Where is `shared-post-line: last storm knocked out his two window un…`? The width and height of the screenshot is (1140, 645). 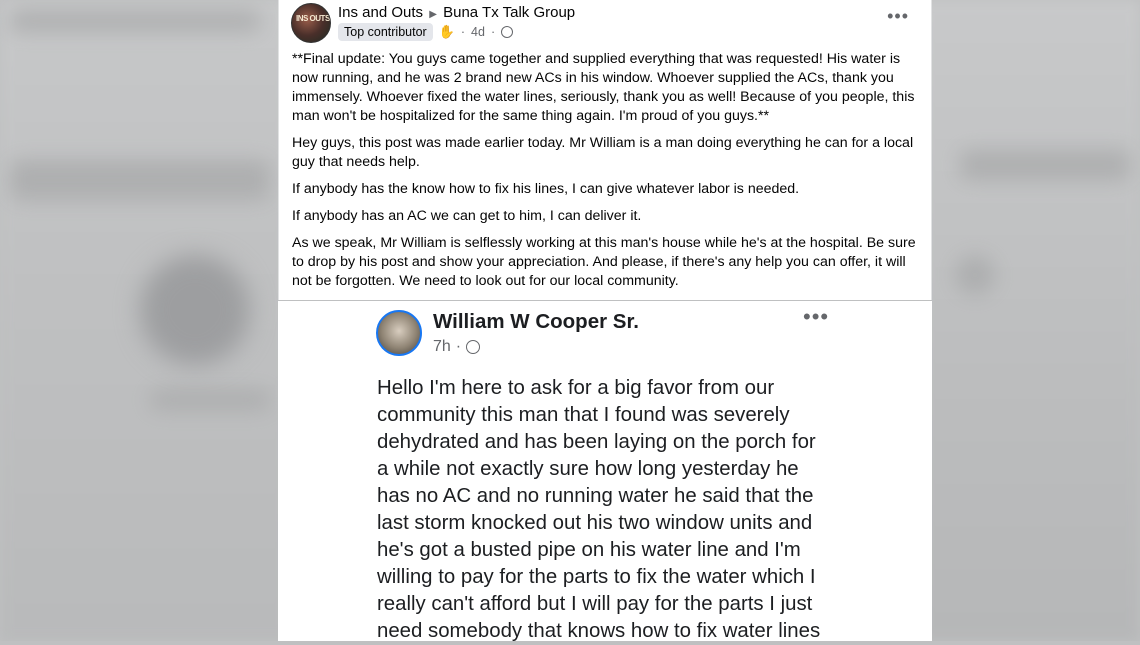 shared-post-line: last storm knocked out his two window un… is located at coordinates (595, 523).